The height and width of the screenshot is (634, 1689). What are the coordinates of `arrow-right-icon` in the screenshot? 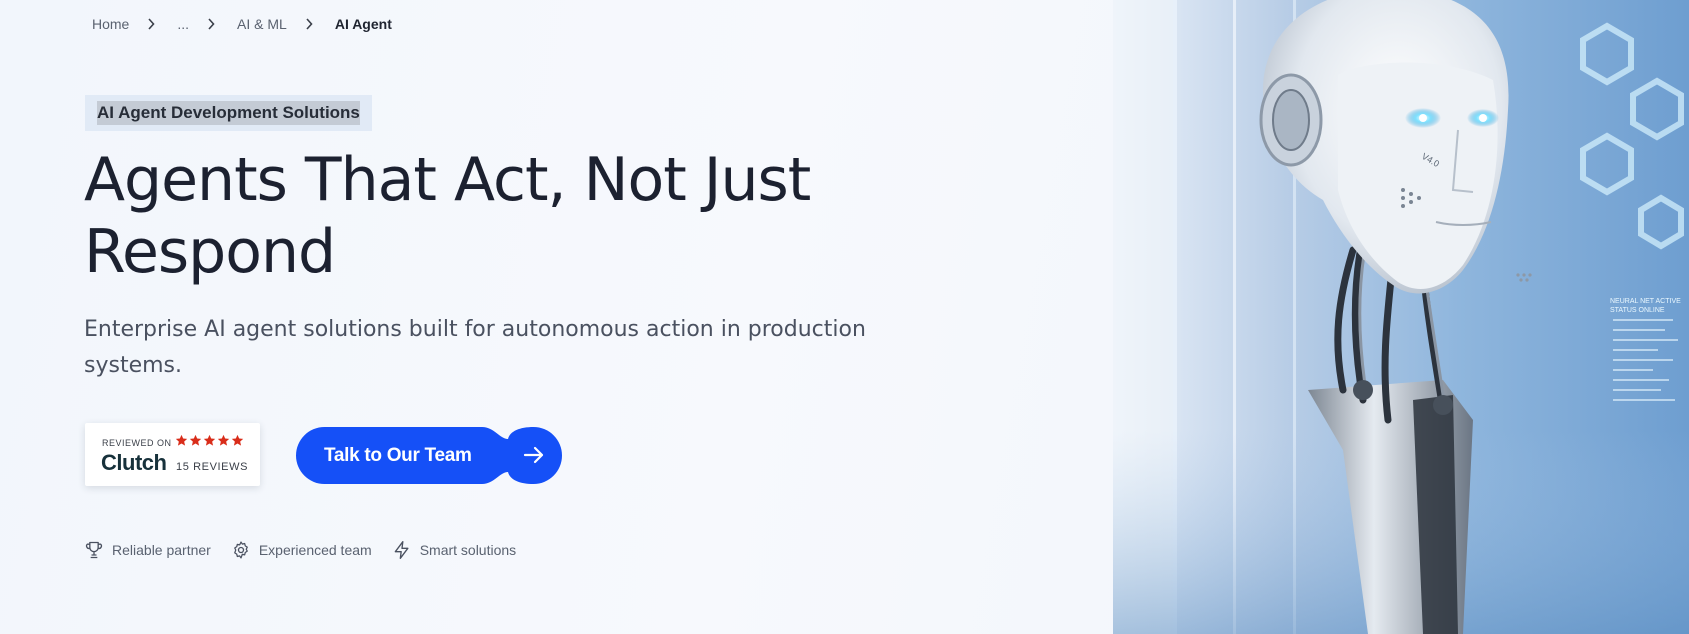 It's located at (533, 455).